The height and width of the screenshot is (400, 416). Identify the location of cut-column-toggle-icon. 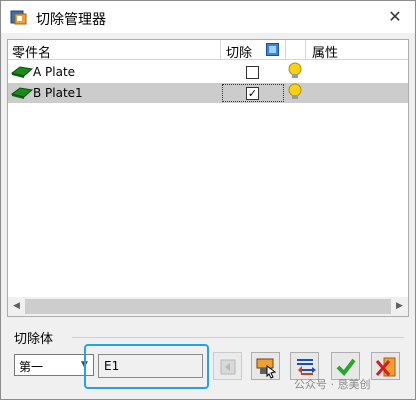
(272, 49).